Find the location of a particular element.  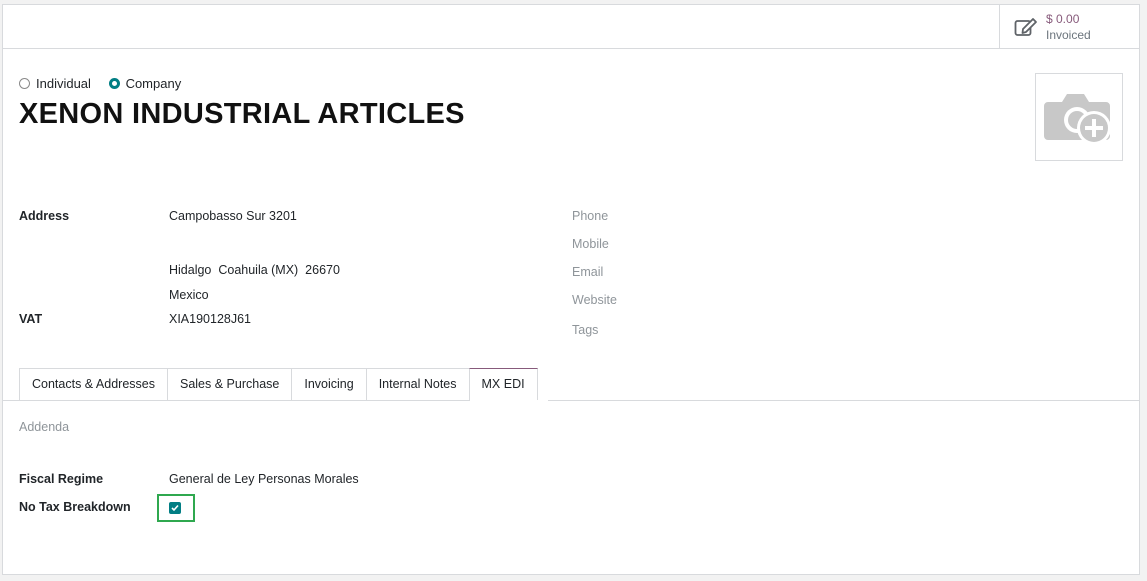

phone-label: Phone is located at coordinates (590, 216).